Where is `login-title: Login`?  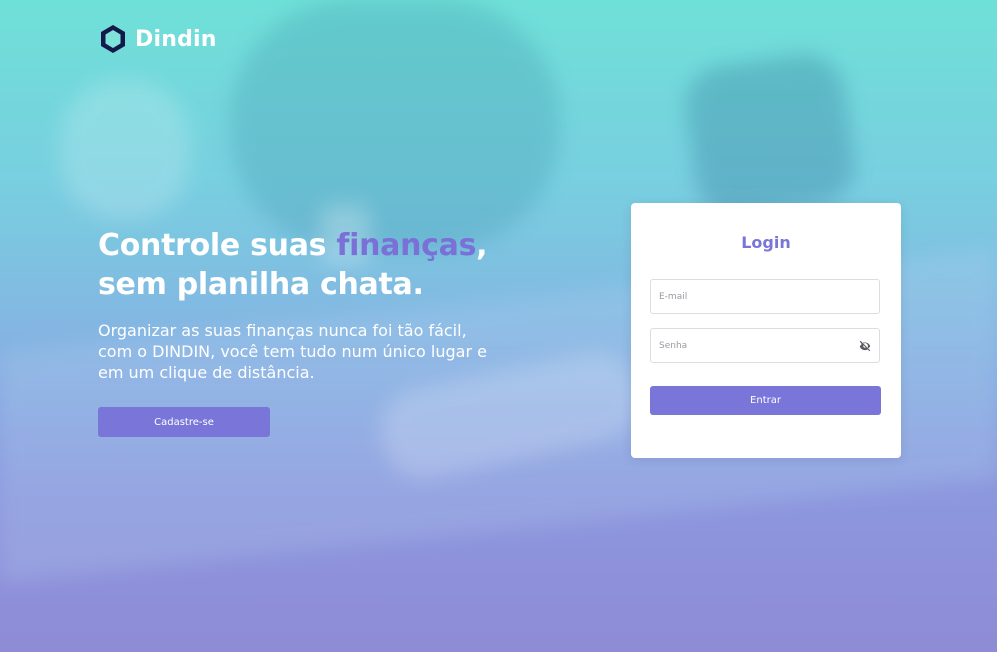 login-title: Login is located at coordinates (766, 242).